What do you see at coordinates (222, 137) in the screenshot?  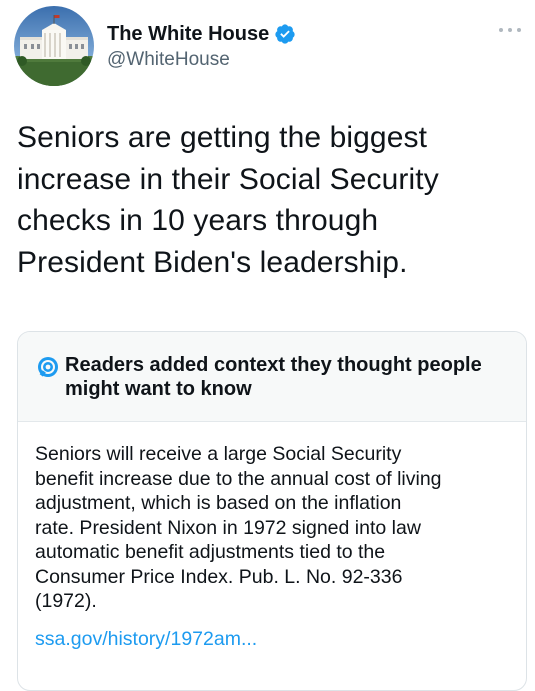 I see `tweet-text-line: Seniors are getting the biggest` at bounding box center [222, 137].